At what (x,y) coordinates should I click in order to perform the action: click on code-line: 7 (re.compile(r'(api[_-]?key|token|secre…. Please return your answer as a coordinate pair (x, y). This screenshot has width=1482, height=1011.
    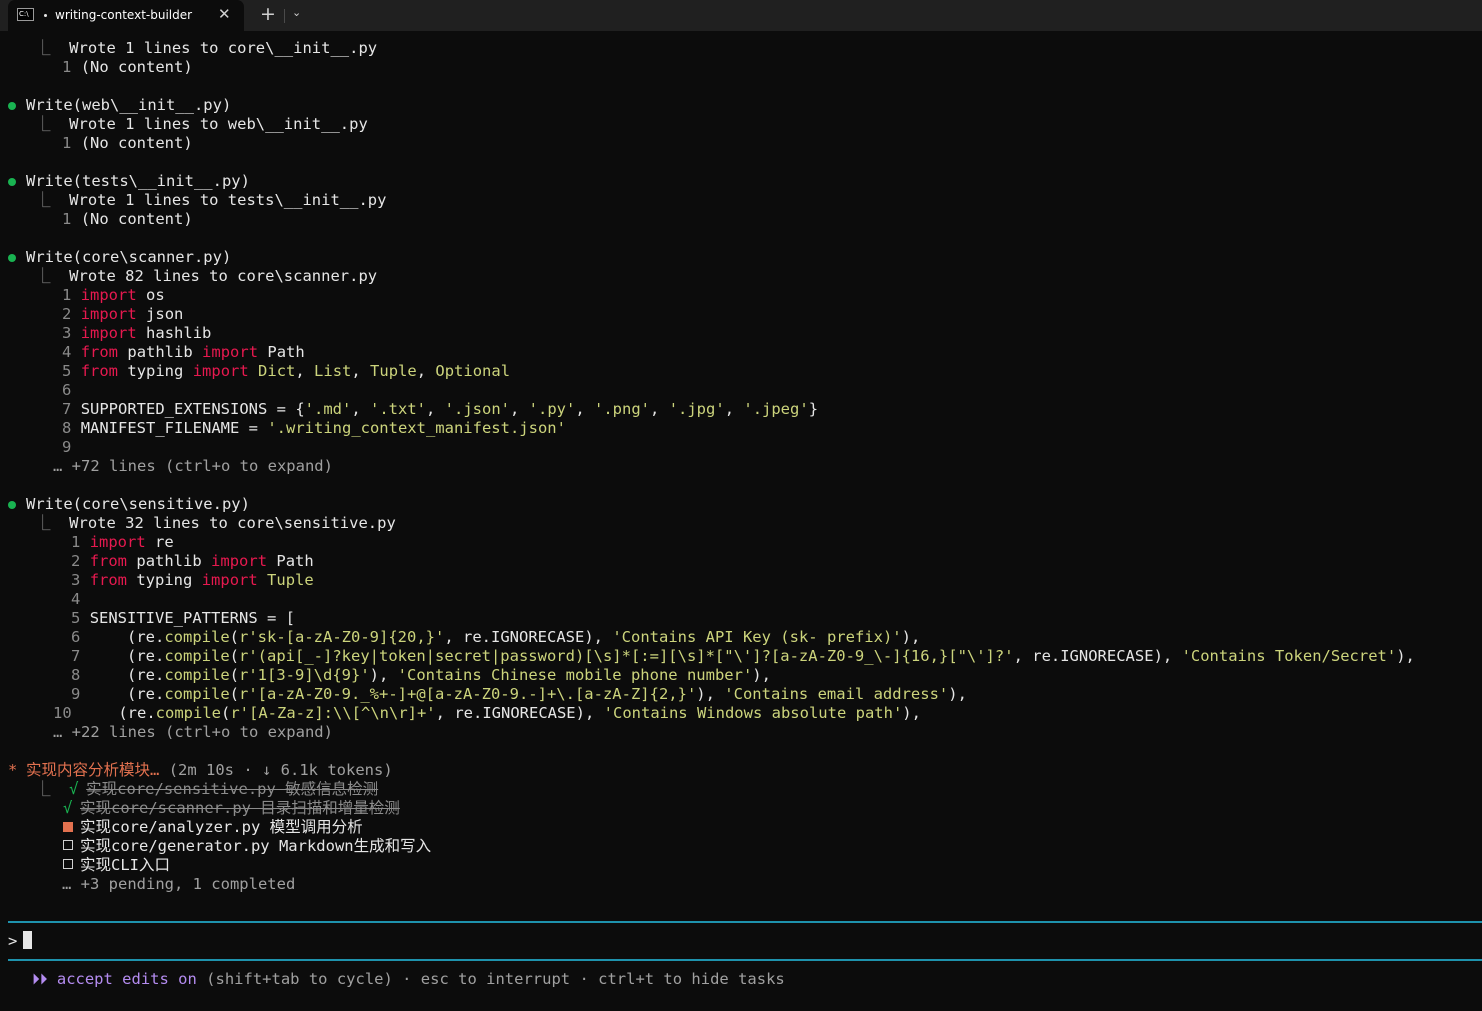
    Looking at the image, I should click on (743, 656).